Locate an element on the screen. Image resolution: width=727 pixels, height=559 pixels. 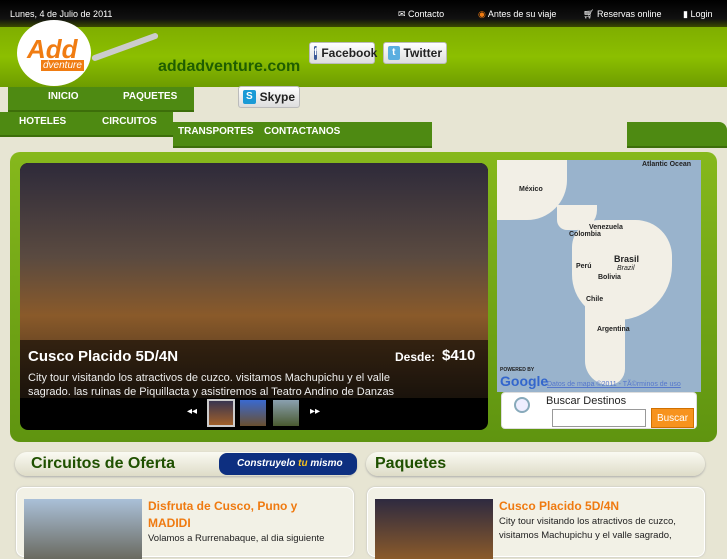
mismo-text: mismo is located at coordinates (326, 463).